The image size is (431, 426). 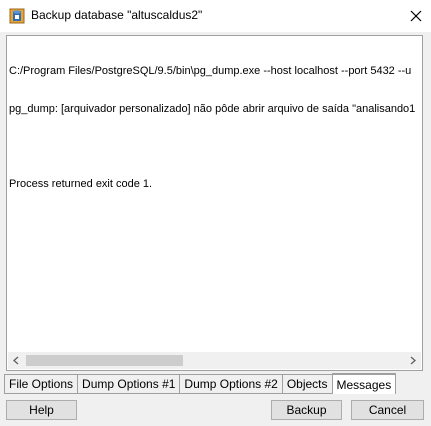 I want to click on cancel-button: Cancel, so click(x=387, y=410).